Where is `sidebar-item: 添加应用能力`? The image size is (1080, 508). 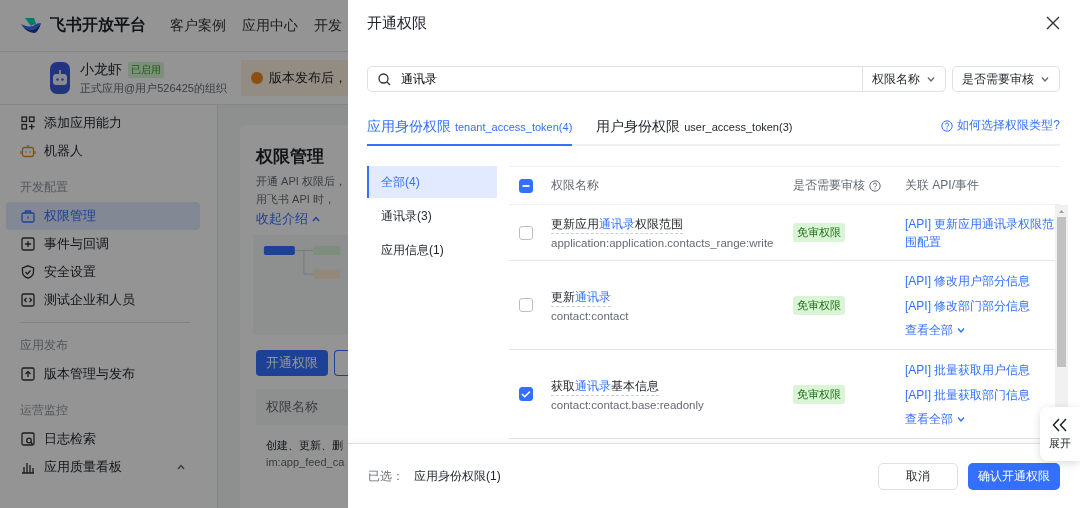 sidebar-item: 添加应用能力 is located at coordinates (103, 123).